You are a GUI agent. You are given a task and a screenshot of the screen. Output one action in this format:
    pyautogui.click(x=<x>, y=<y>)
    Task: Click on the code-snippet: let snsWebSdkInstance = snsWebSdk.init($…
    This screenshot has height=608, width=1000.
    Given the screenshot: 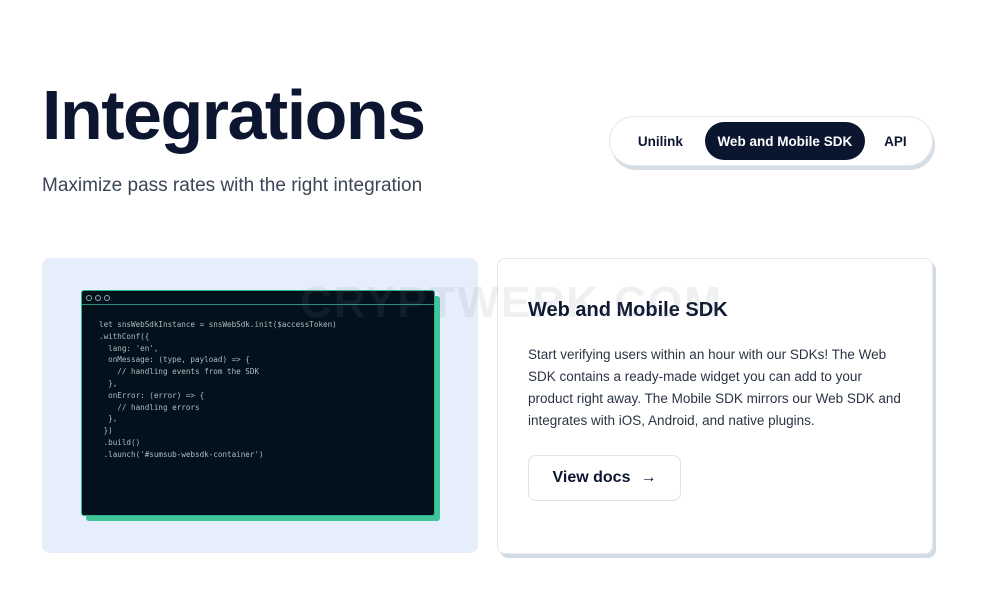 What is the action you would take?
    pyautogui.click(x=218, y=389)
    